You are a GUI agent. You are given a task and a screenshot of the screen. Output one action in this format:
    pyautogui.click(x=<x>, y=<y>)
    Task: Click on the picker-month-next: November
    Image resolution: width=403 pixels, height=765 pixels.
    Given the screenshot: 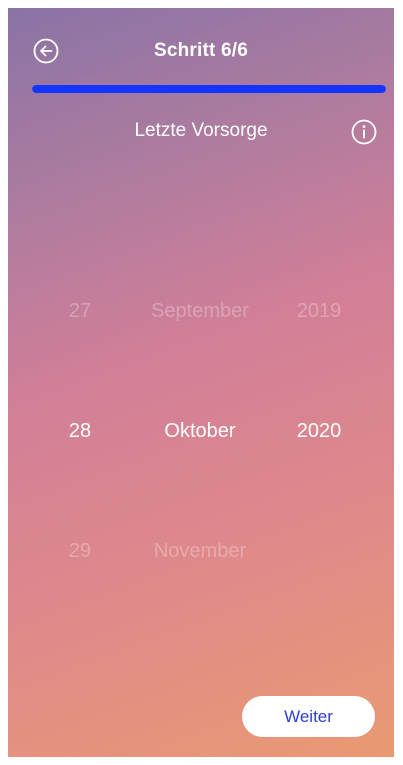 What is the action you would take?
    pyautogui.click(x=200, y=551)
    